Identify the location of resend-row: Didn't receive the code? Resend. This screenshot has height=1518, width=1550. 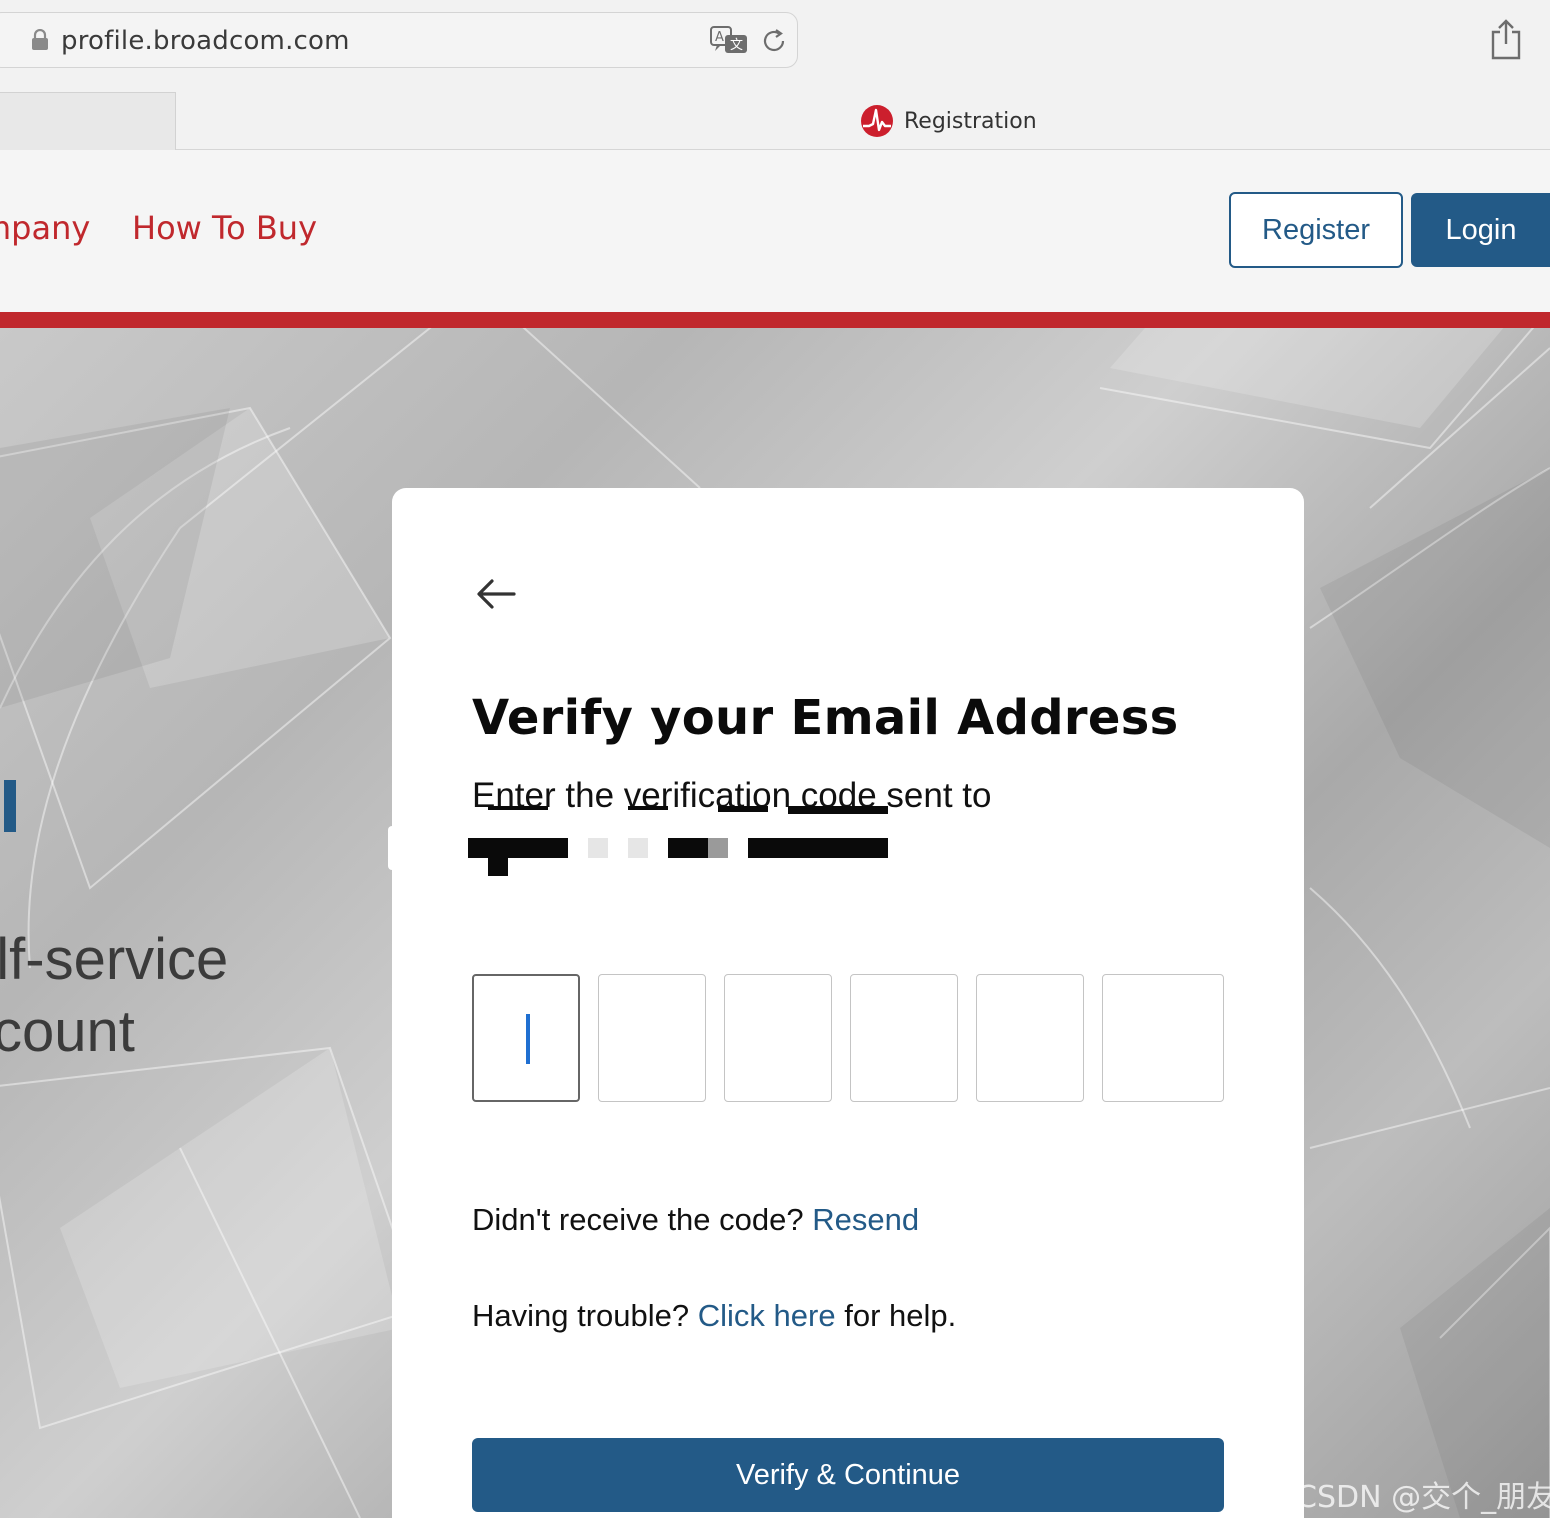
(695, 1220).